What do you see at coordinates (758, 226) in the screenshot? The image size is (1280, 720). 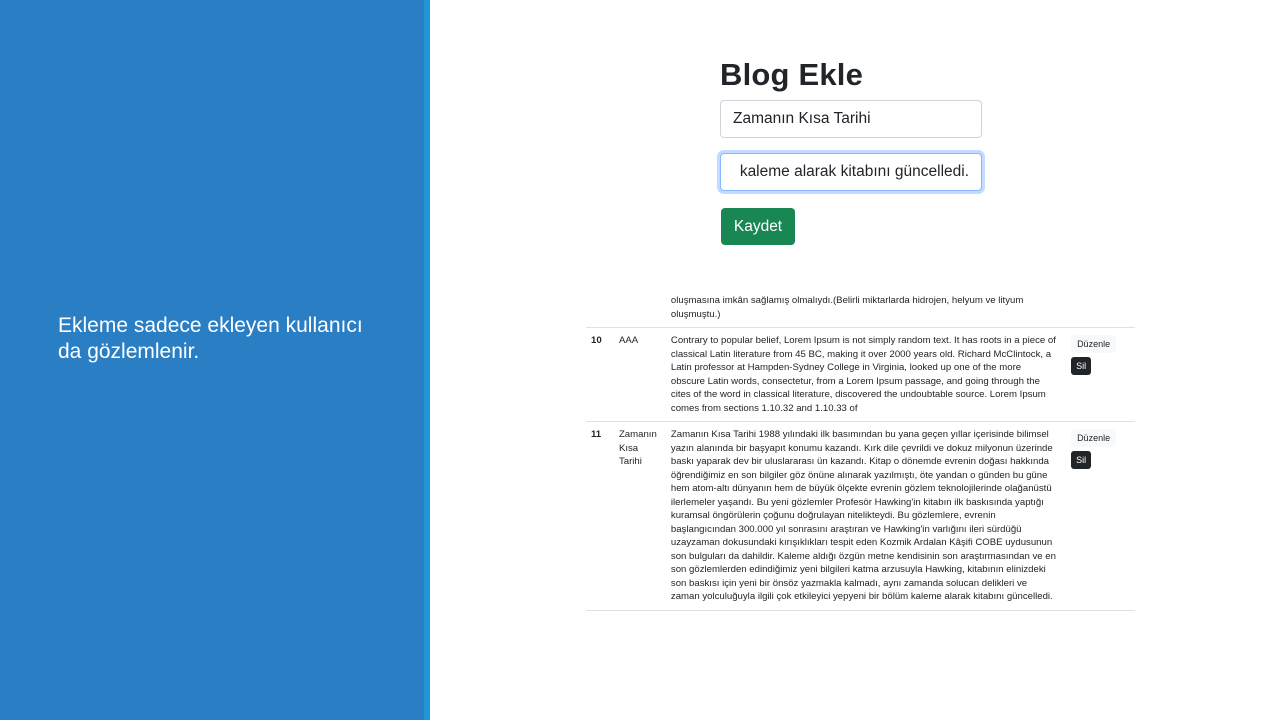 I see `save-button: Kaydet` at bounding box center [758, 226].